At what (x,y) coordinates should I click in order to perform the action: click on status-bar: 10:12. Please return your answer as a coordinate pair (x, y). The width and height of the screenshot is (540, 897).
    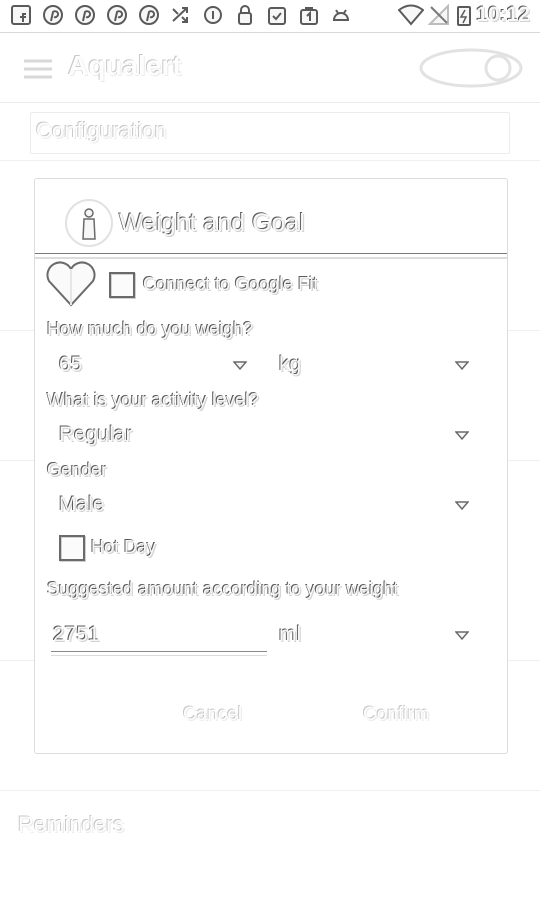
    Looking at the image, I should click on (270, 16).